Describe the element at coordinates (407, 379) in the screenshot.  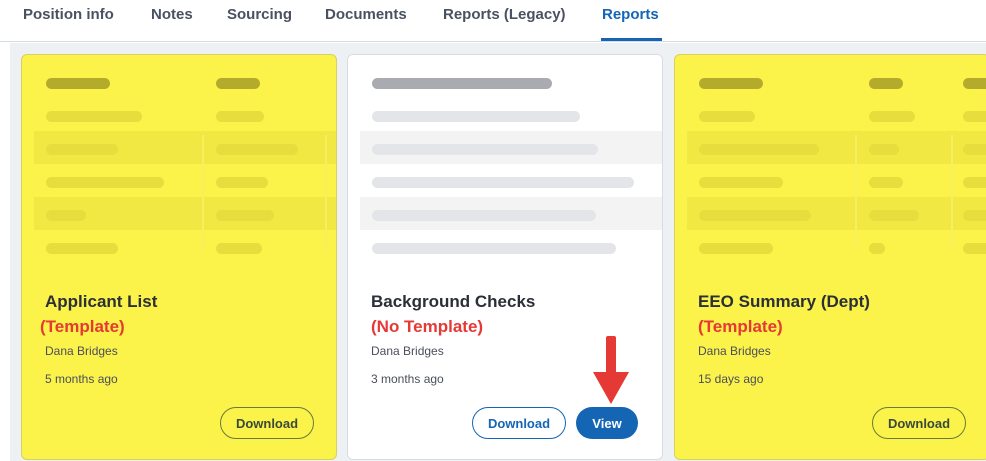
I see `report-date: 3 months ago` at that location.